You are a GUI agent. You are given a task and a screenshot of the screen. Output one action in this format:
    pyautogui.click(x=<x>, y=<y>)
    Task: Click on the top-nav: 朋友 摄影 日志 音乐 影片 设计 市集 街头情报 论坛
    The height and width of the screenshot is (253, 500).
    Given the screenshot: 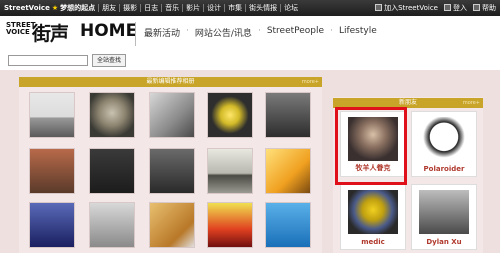 What is the action you would take?
    pyautogui.click(x=199, y=8)
    